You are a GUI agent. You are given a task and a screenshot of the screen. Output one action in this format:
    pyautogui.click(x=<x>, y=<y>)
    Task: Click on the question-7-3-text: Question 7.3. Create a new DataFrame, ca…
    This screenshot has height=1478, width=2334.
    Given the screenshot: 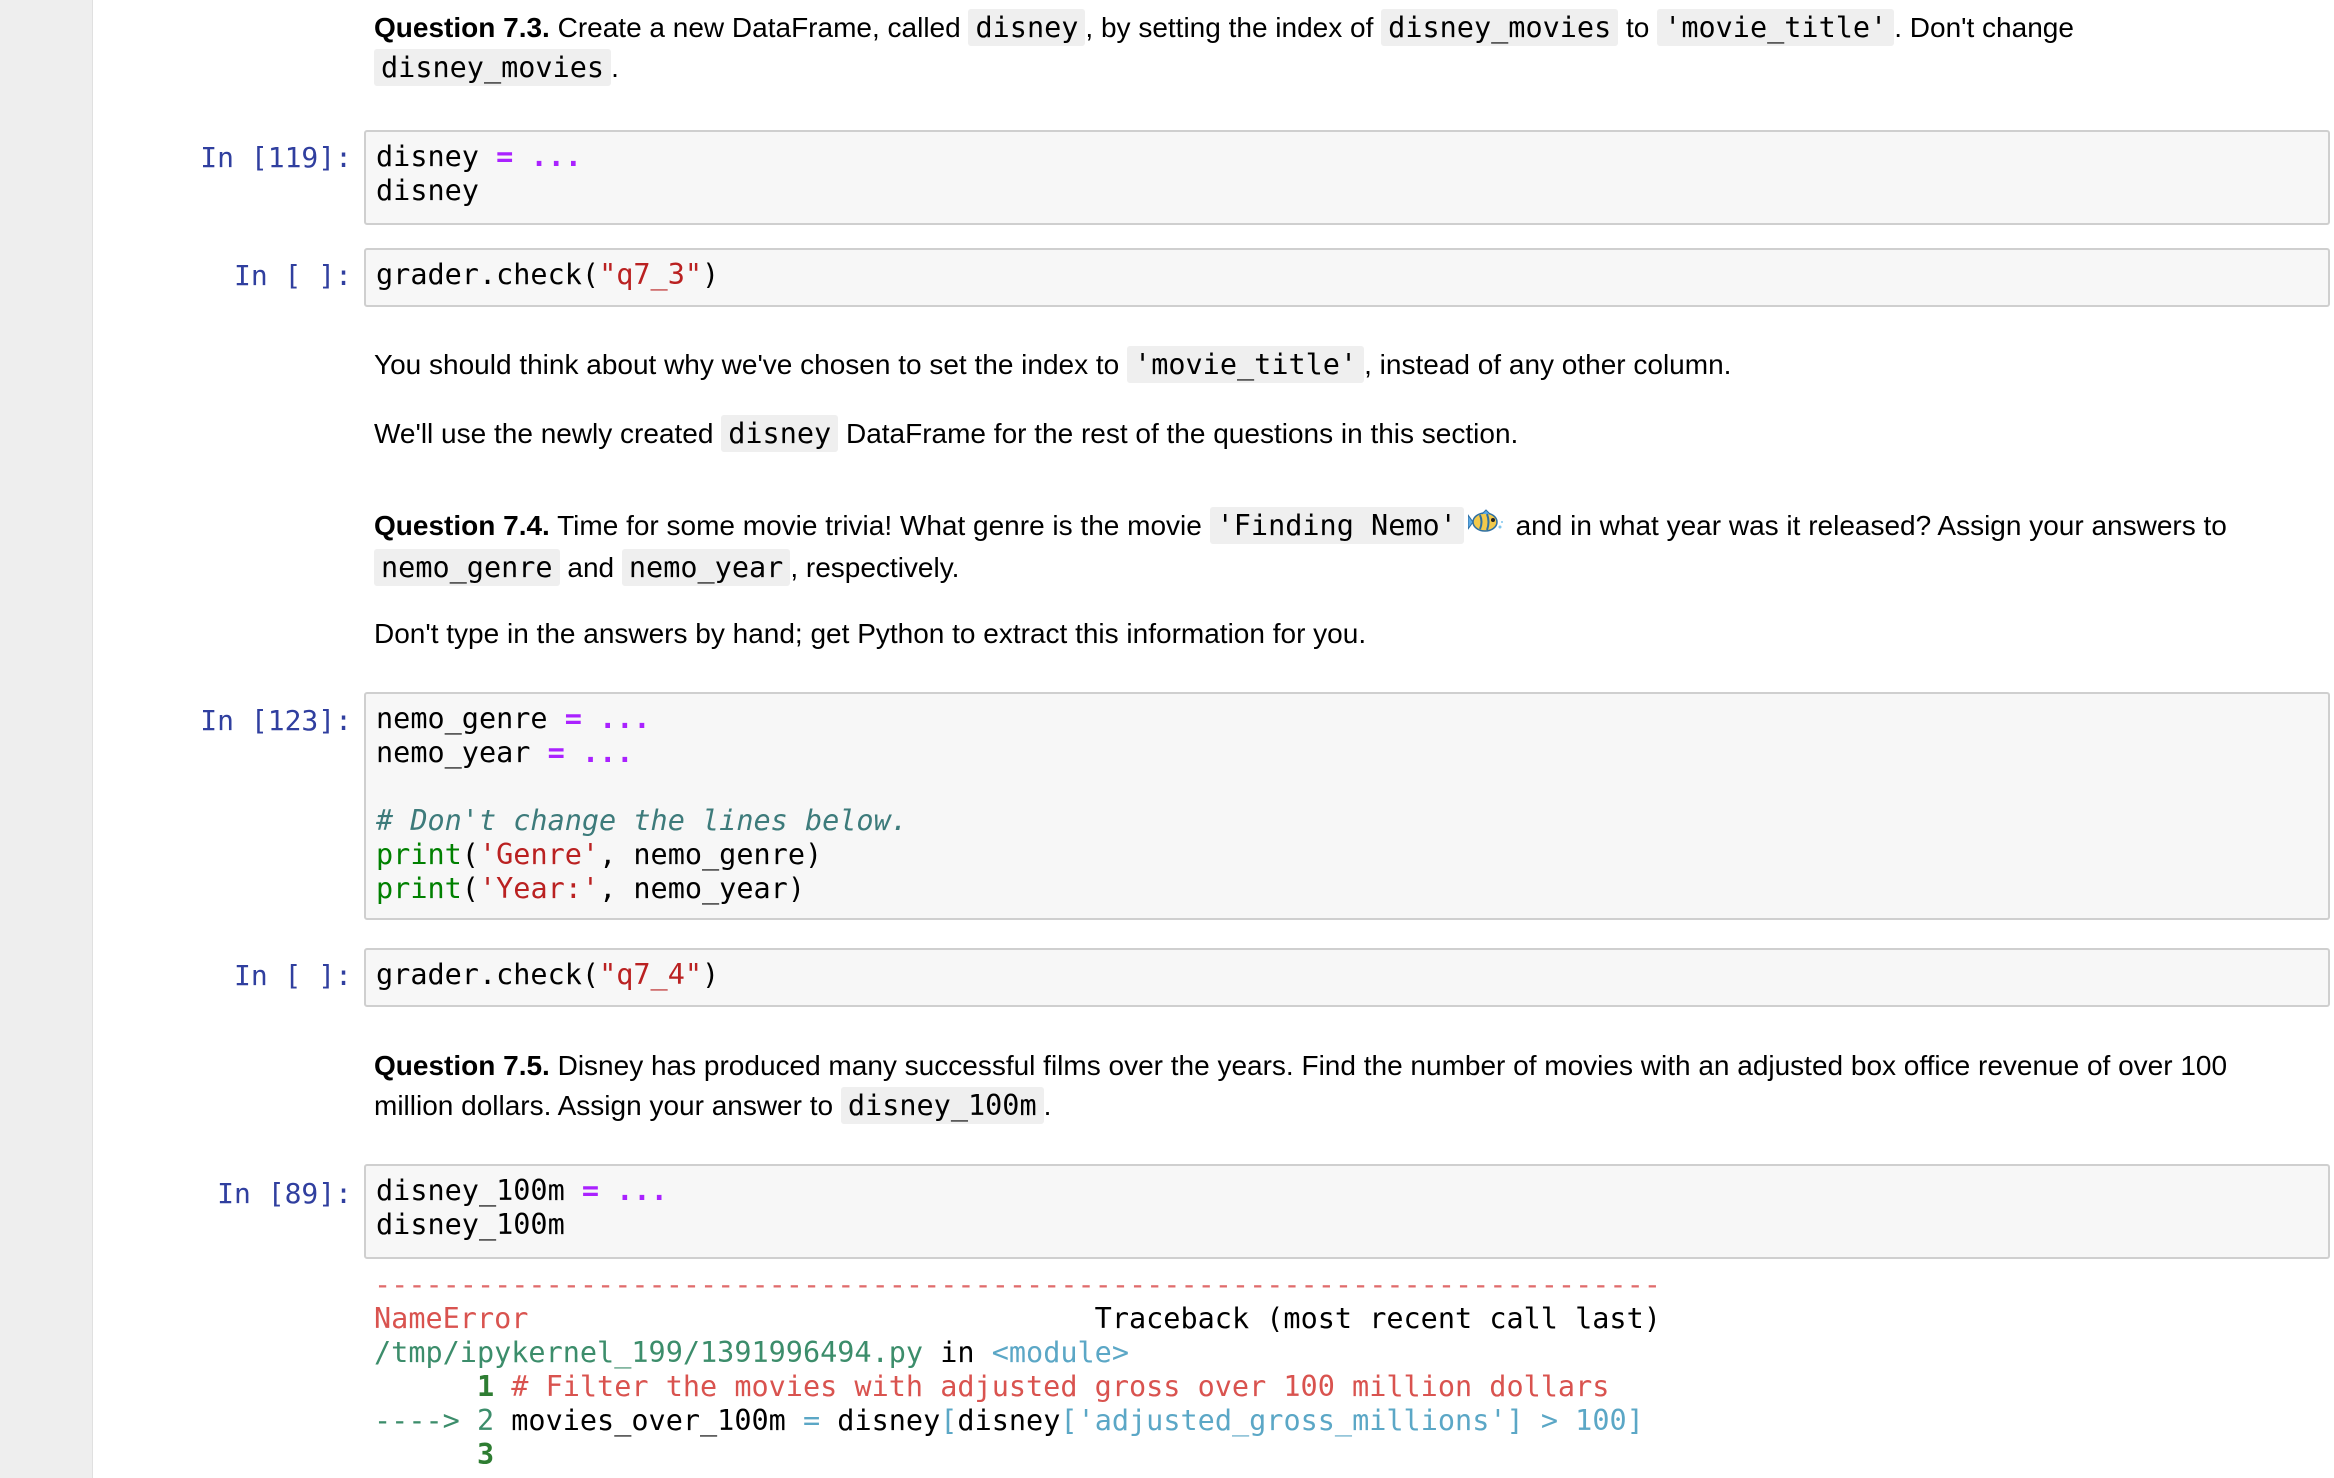 What is the action you would take?
    pyautogui.click(x=1224, y=47)
    